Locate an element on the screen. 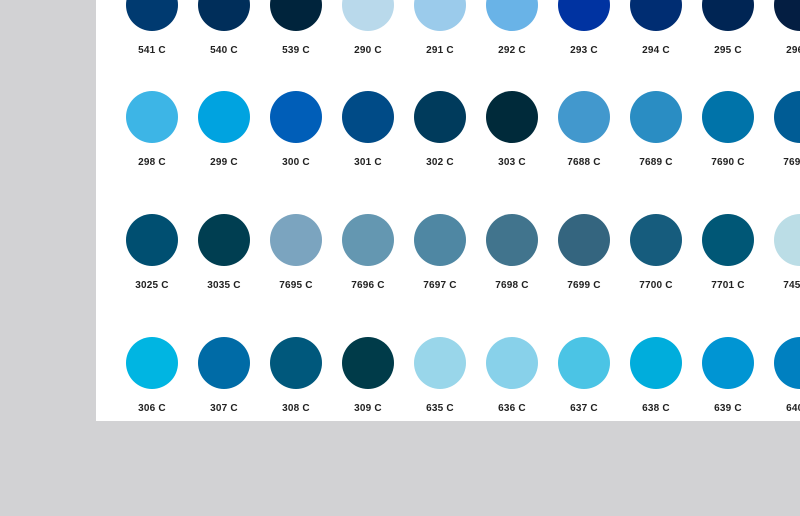 This screenshot has width=800, height=516. swatch-label: 540 C is located at coordinates (224, 50).